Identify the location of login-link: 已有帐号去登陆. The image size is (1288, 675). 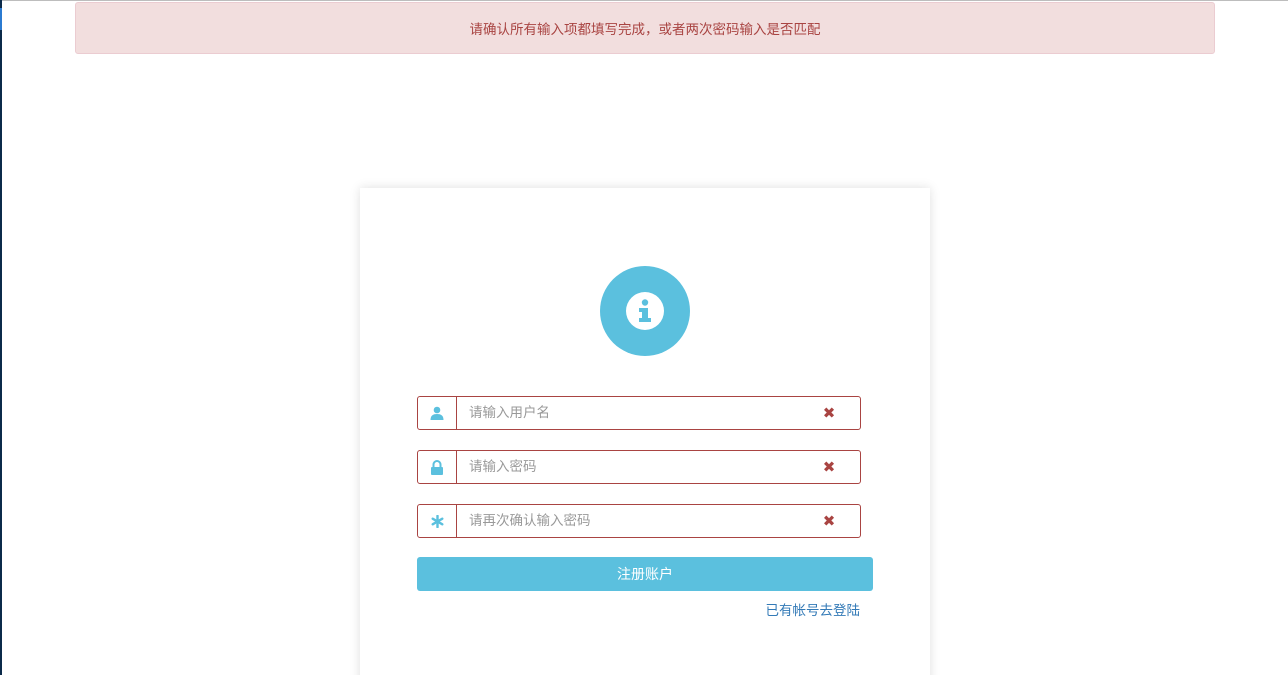
(813, 609).